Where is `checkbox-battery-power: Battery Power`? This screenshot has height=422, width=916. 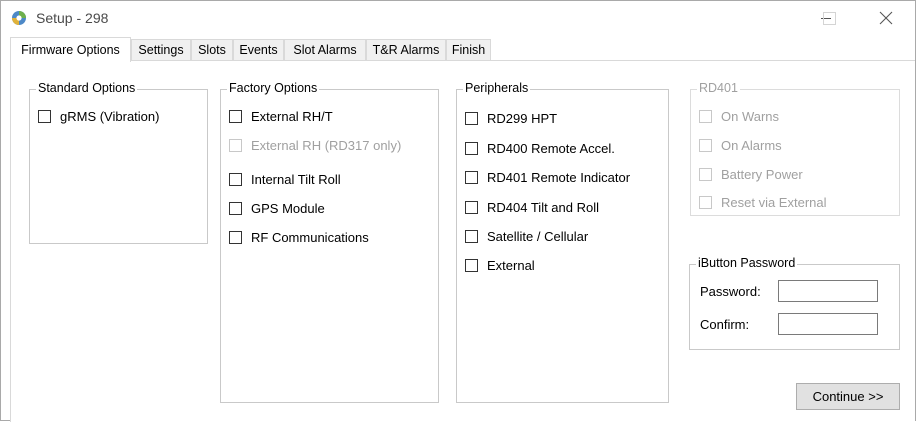 checkbox-battery-power: Battery Power is located at coordinates (751, 174).